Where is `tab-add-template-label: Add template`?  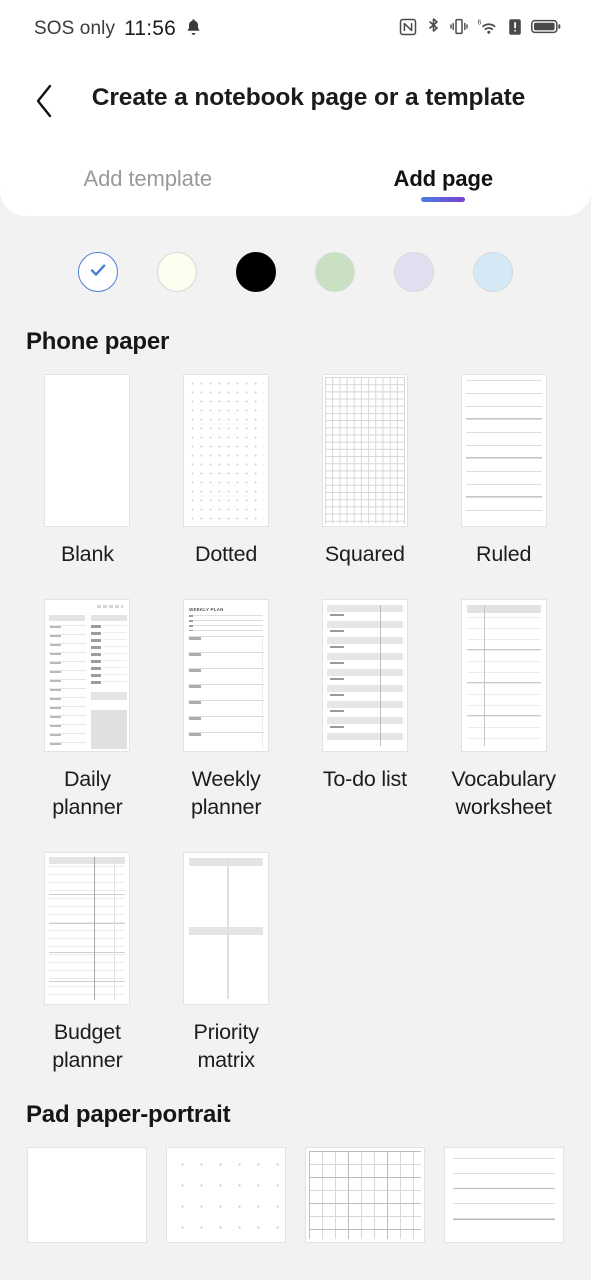
tab-add-template-label: Add template is located at coordinates (148, 178).